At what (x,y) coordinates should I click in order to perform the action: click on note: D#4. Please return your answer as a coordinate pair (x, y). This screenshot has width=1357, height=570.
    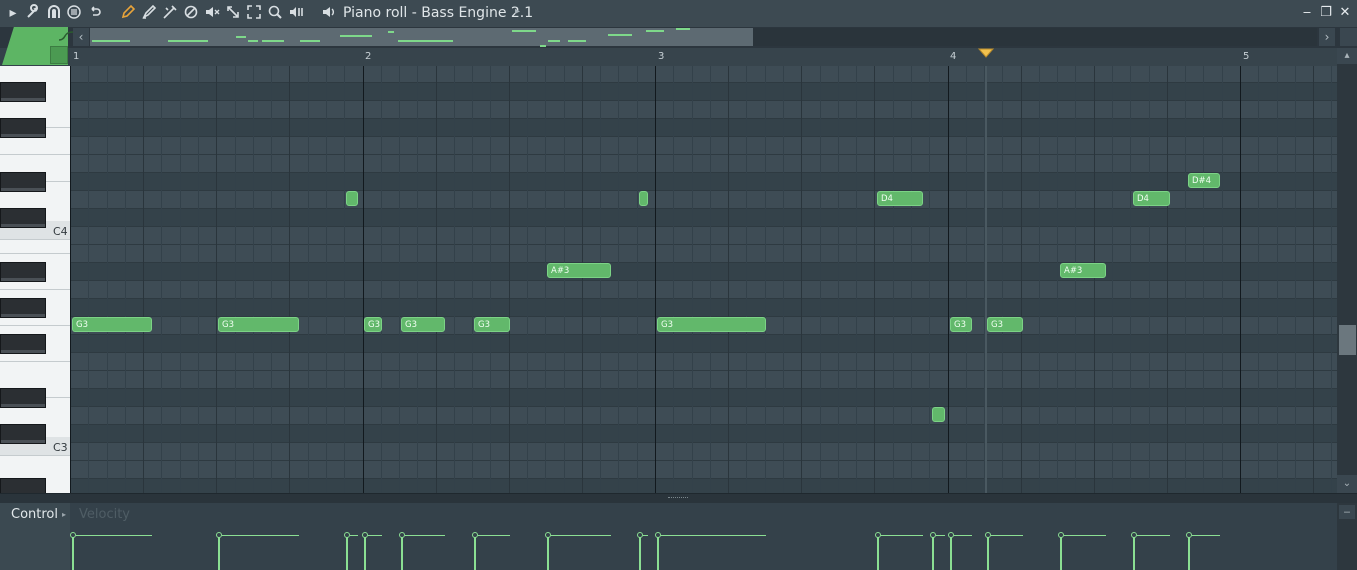
    Looking at the image, I should click on (1204, 180).